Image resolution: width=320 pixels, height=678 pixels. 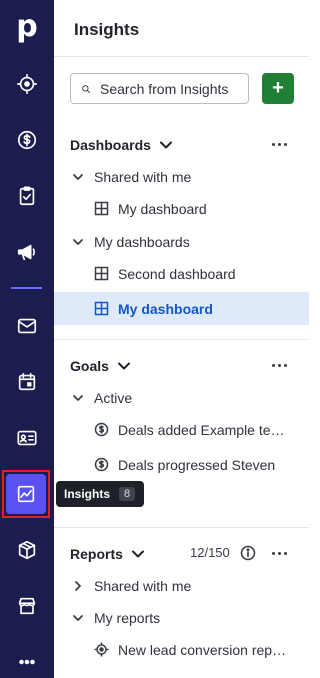 I want to click on store-icon, so click(x=27, y=606).